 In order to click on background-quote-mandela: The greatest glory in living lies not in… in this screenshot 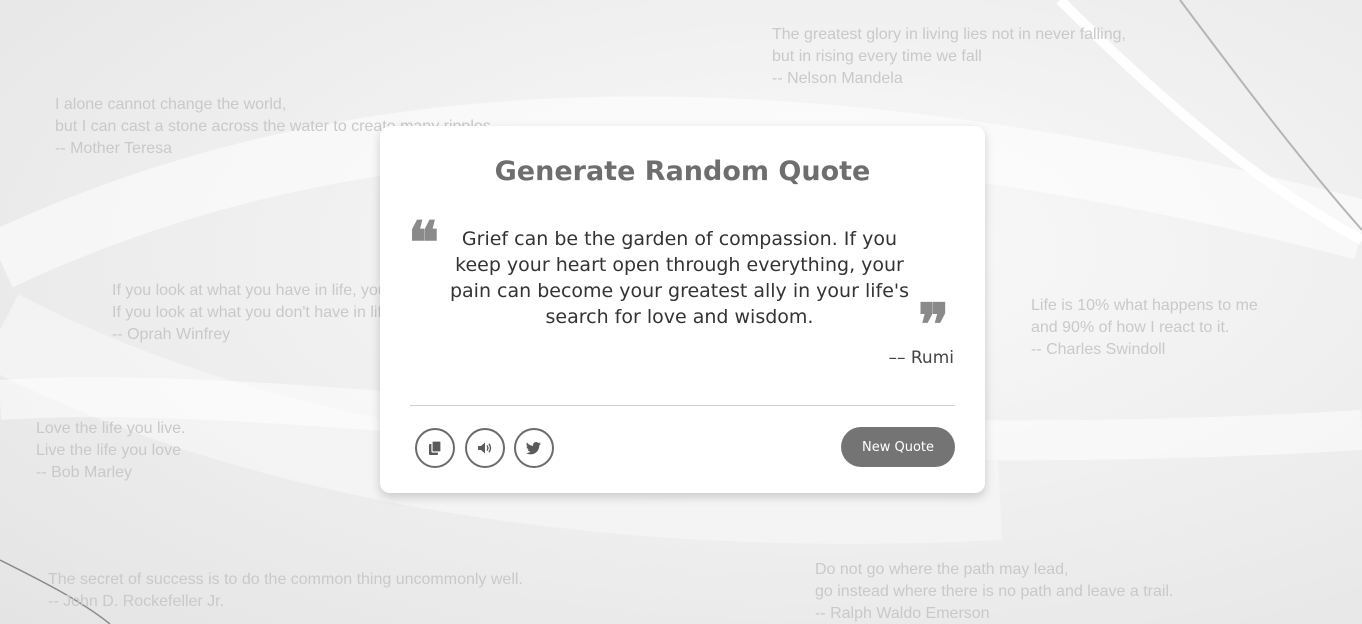, I will do `click(949, 57)`.